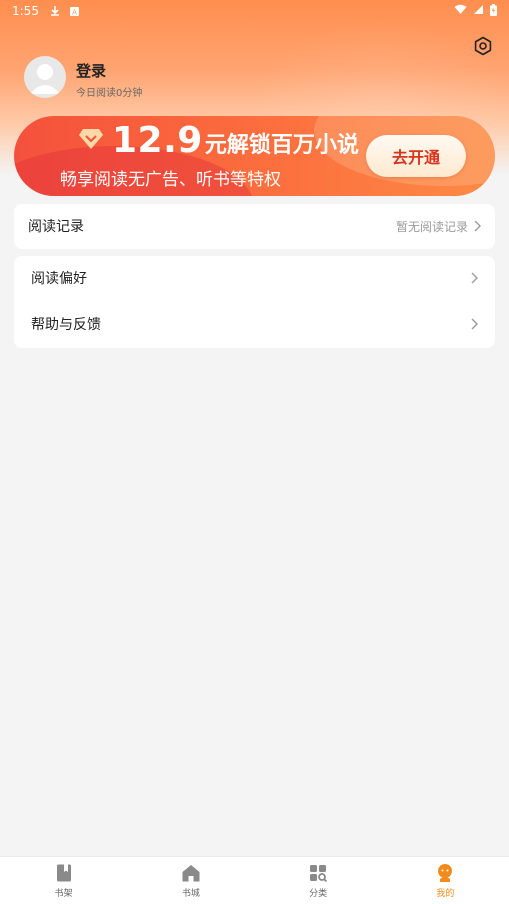 This screenshot has width=509, height=904. I want to click on reading-record-status: 暂无阅读记录, so click(431, 226).